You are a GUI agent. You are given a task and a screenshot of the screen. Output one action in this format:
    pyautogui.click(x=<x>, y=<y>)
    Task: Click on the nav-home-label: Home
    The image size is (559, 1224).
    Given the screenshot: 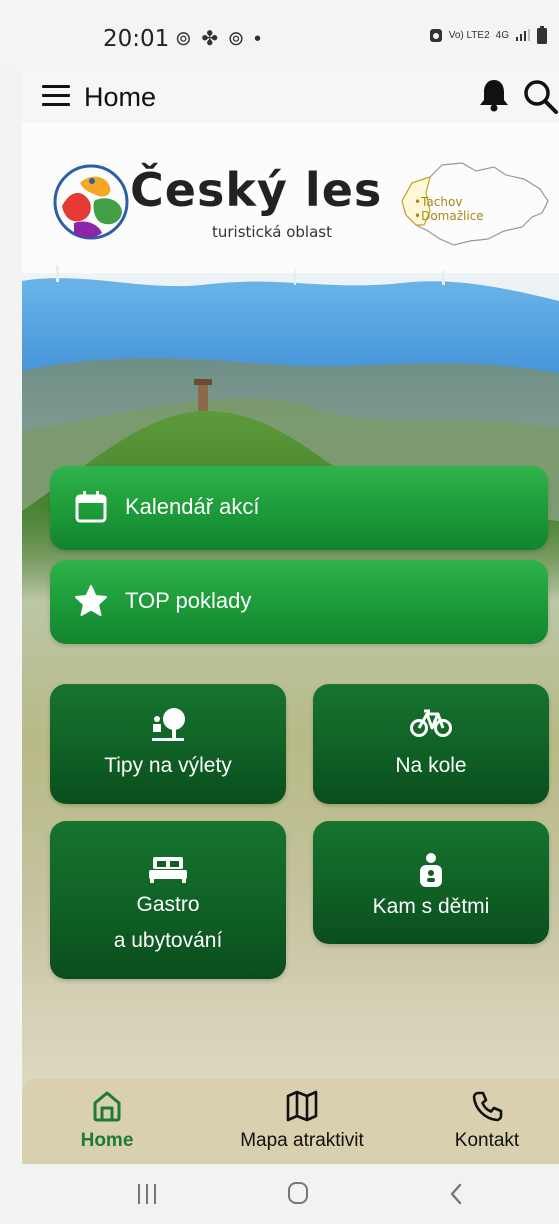 What is the action you would take?
    pyautogui.click(x=107, y=1140)
    